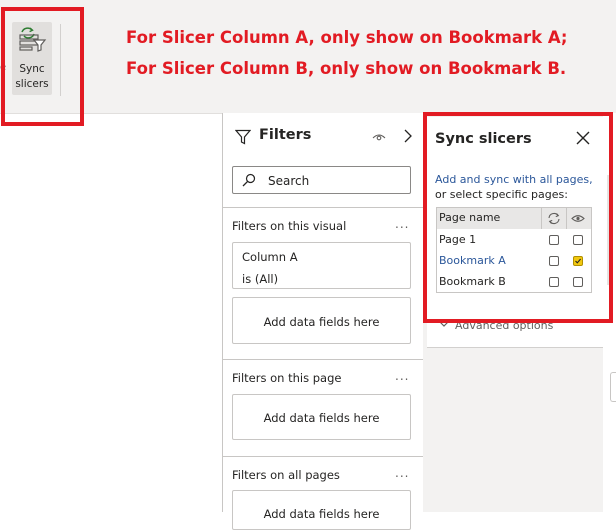 This screenshot has height=530, width=616. I want to click on highlight-box-sync-panel, so click(518, 217).